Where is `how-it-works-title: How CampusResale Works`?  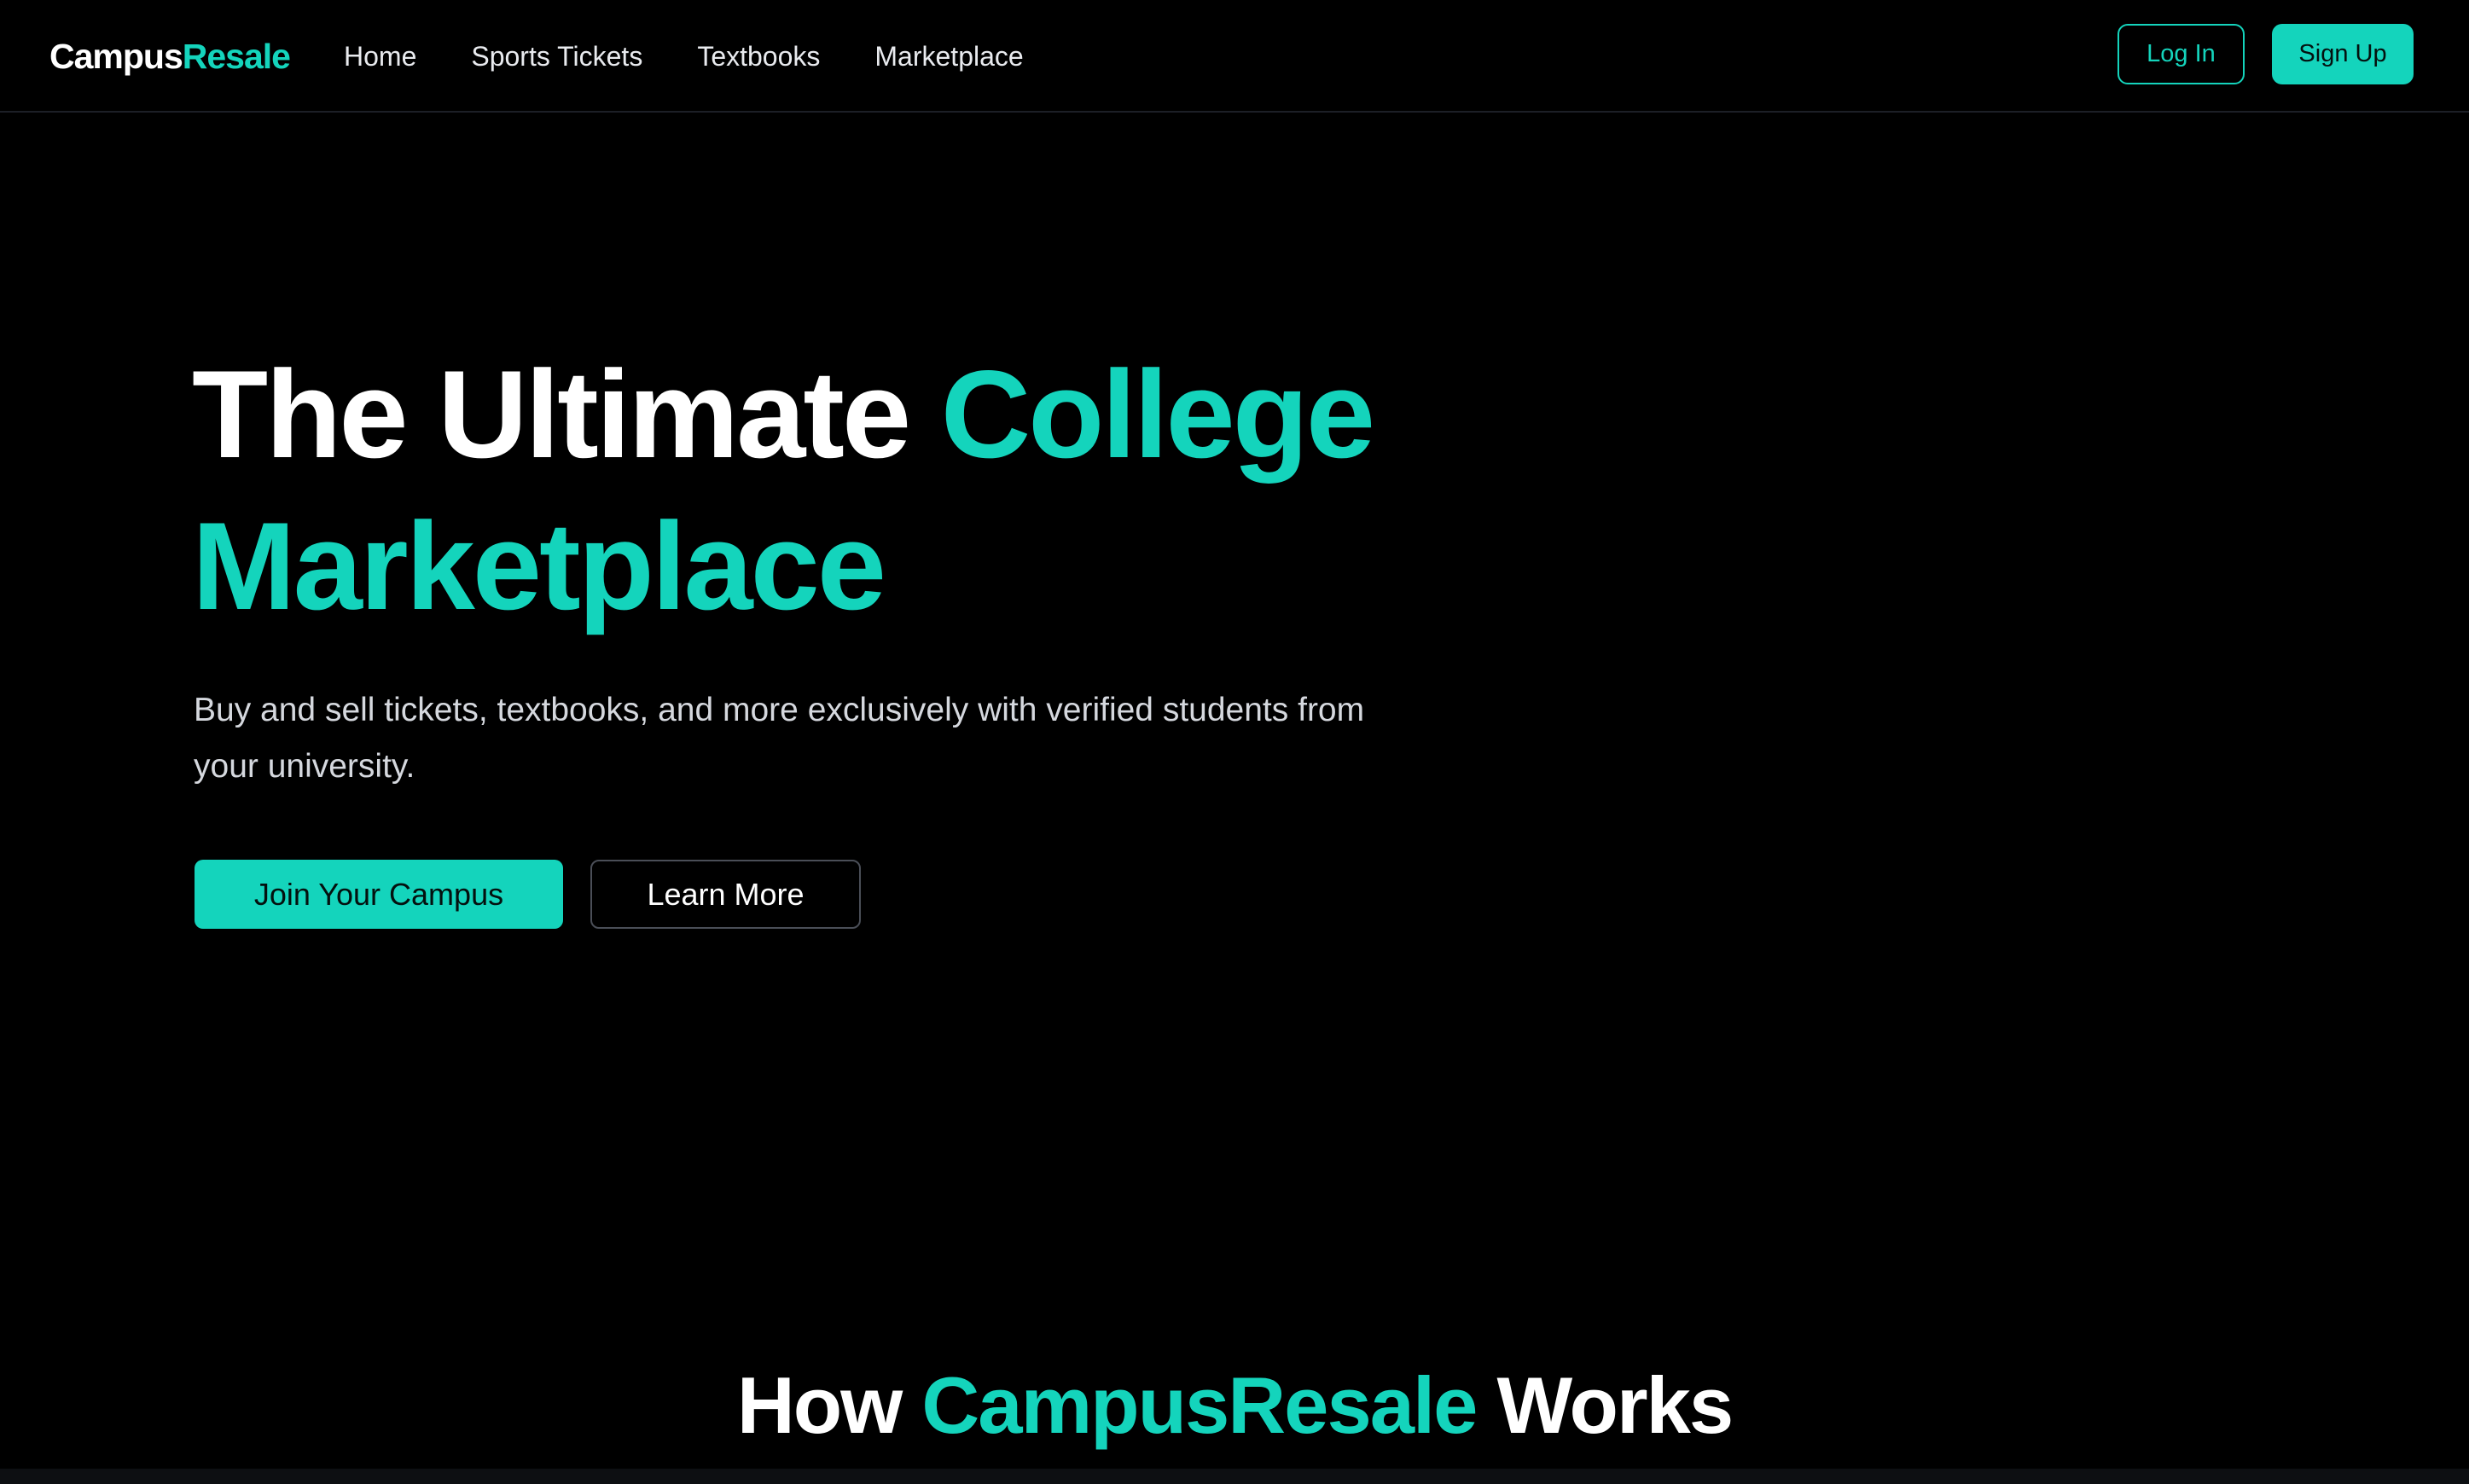 how-it-works-title: How CampusResale Works is located at coordinates (1234, 1405).